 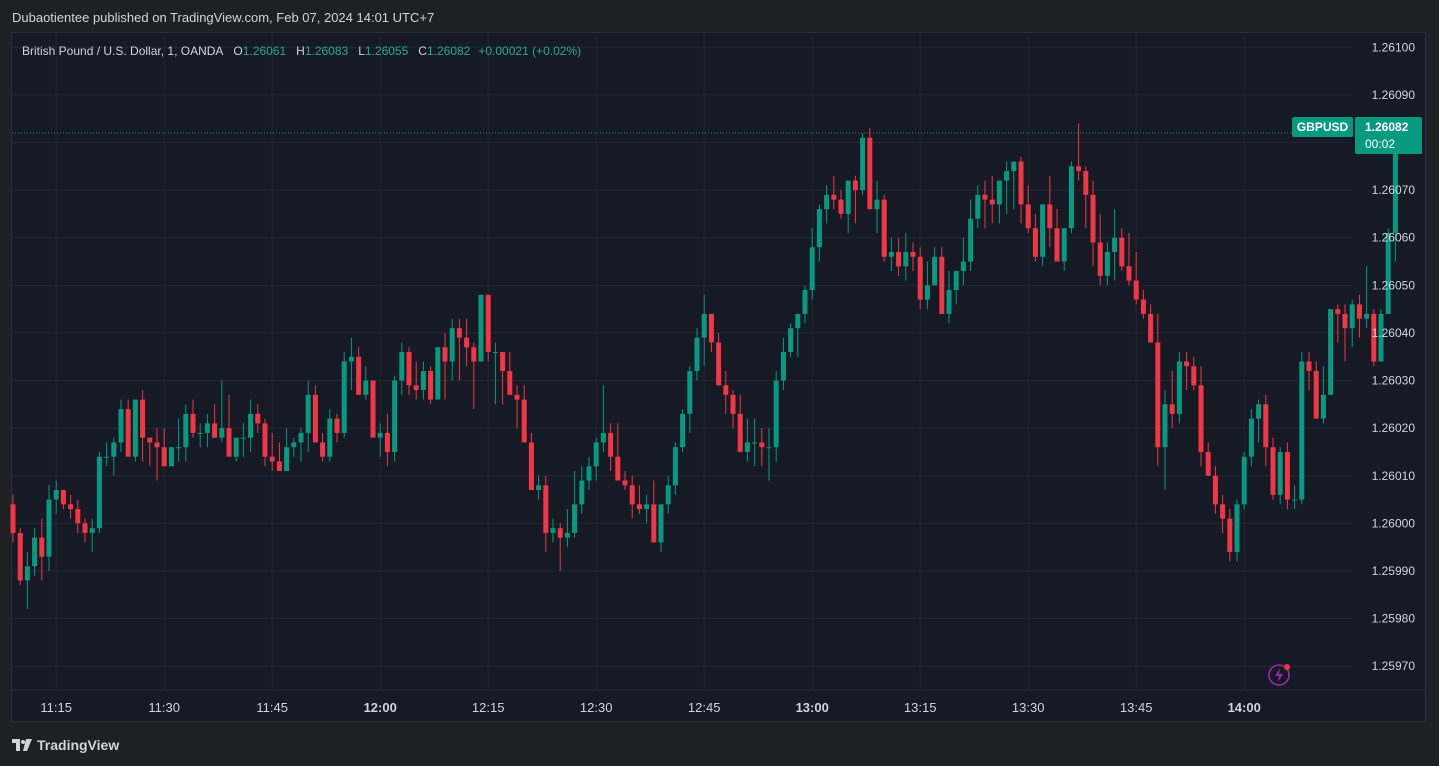 What do you see at coordinates (65, 745) in the screenshot?
I see `tradingview-logo: TradingView` at bounding box center [65, 745].